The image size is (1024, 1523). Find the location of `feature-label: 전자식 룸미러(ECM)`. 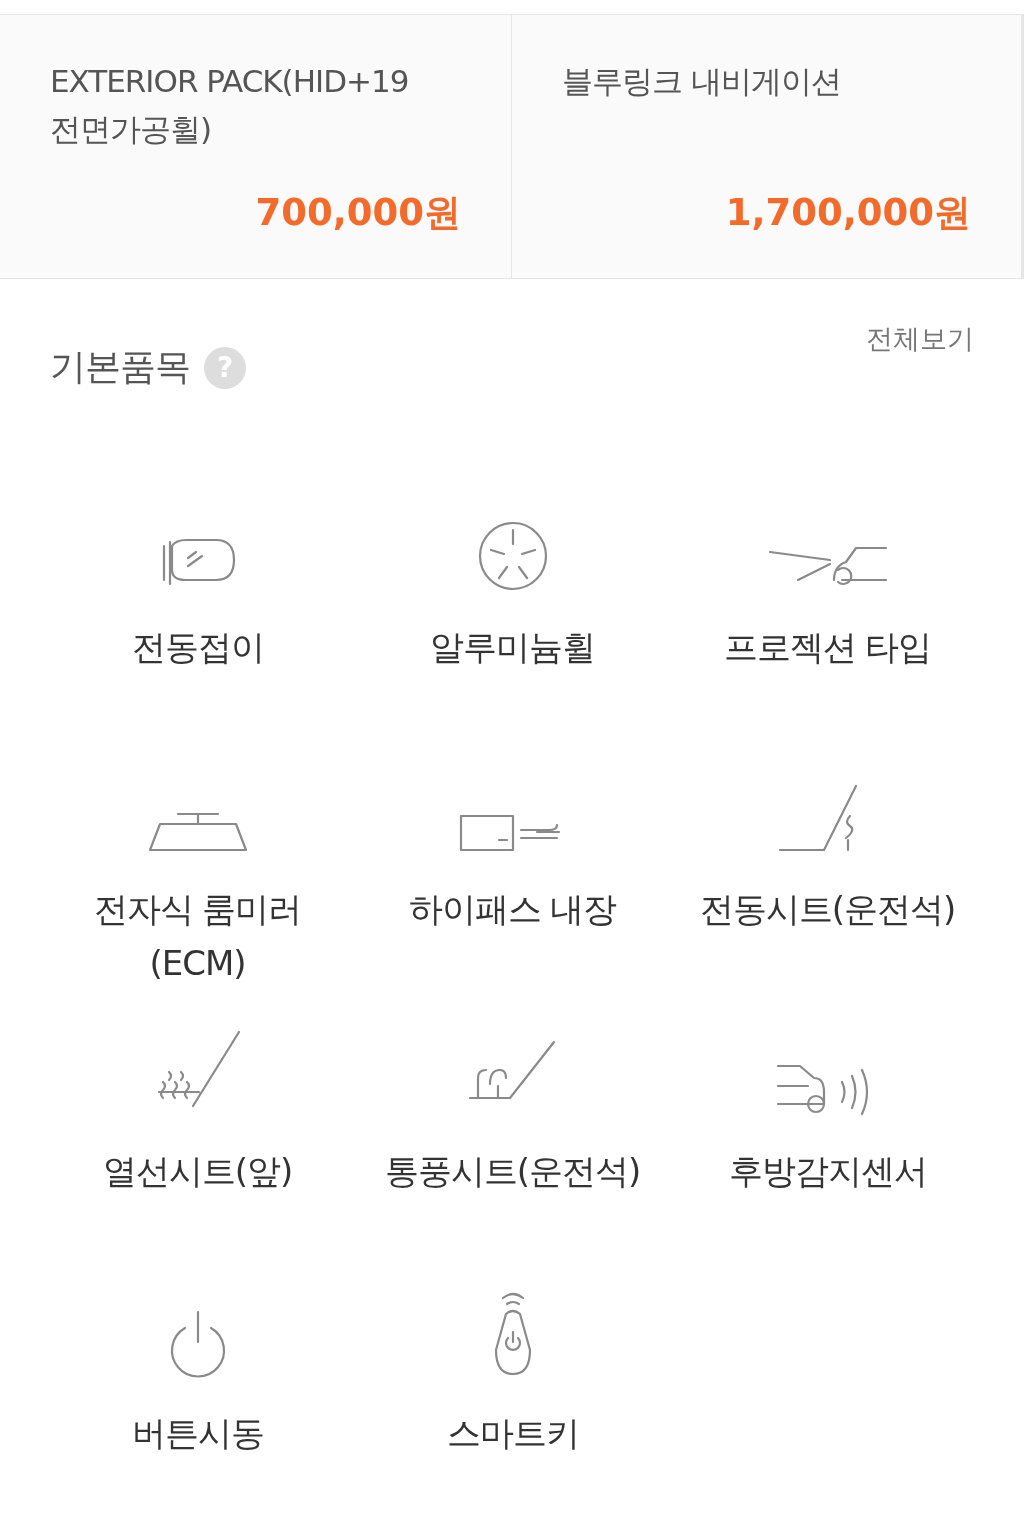

feature-label: 전자식 룸미러(ECM) is located at coordinates (197, 936).